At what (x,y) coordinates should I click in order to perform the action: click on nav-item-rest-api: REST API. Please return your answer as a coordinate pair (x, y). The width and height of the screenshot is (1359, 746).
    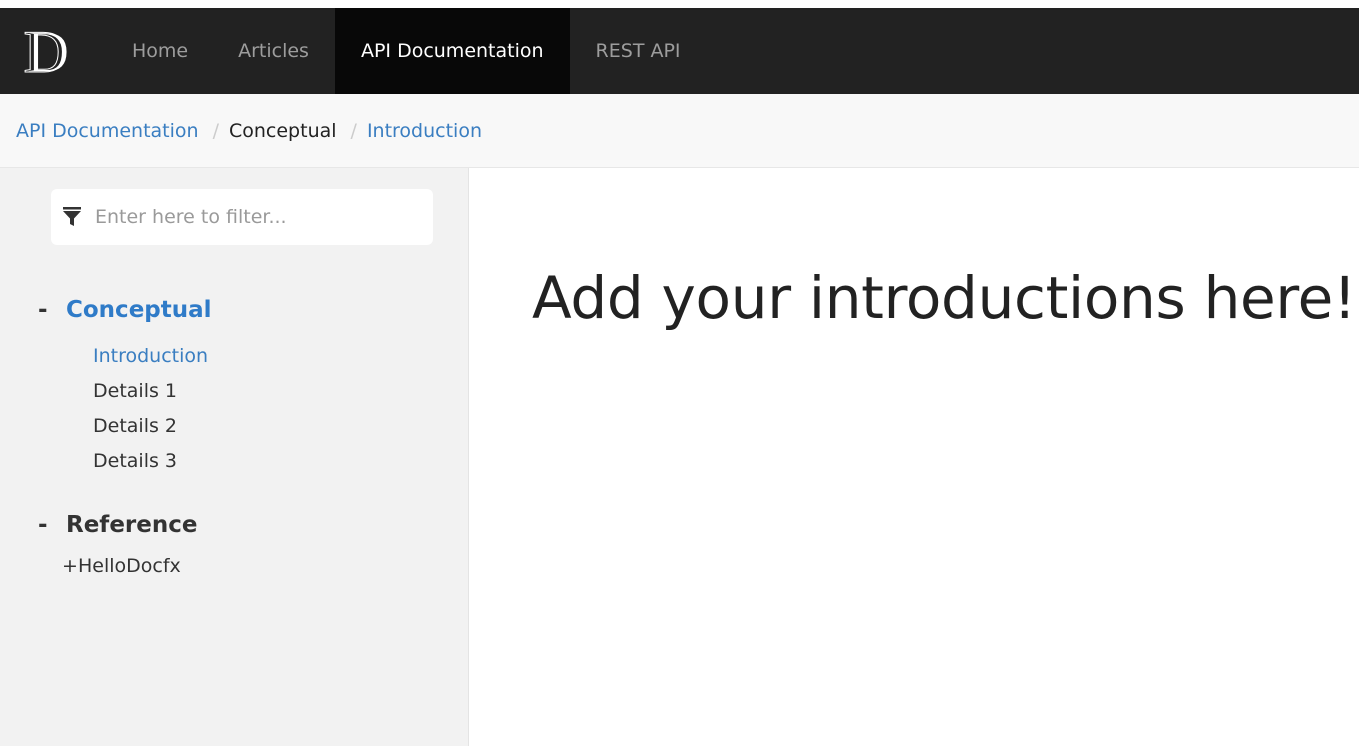
    Looking at the image, I should click on (638, 51).